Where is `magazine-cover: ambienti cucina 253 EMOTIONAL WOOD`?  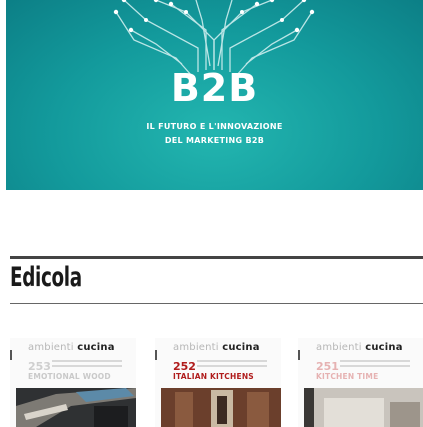 magazine-cover: ambienti cucina 253 EMOTIONAL WOOD is located at coordinates (73, 382).